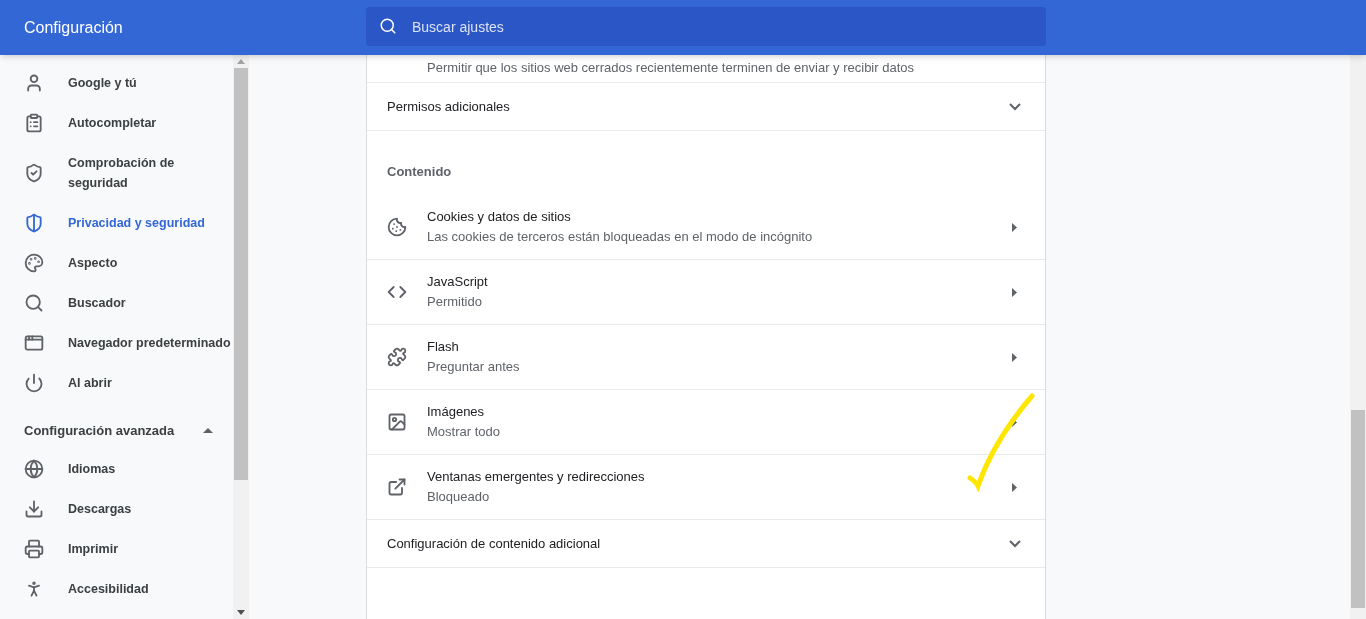 The image size is (1366, 619). I want to click on globe-icon, so click(34, 468).